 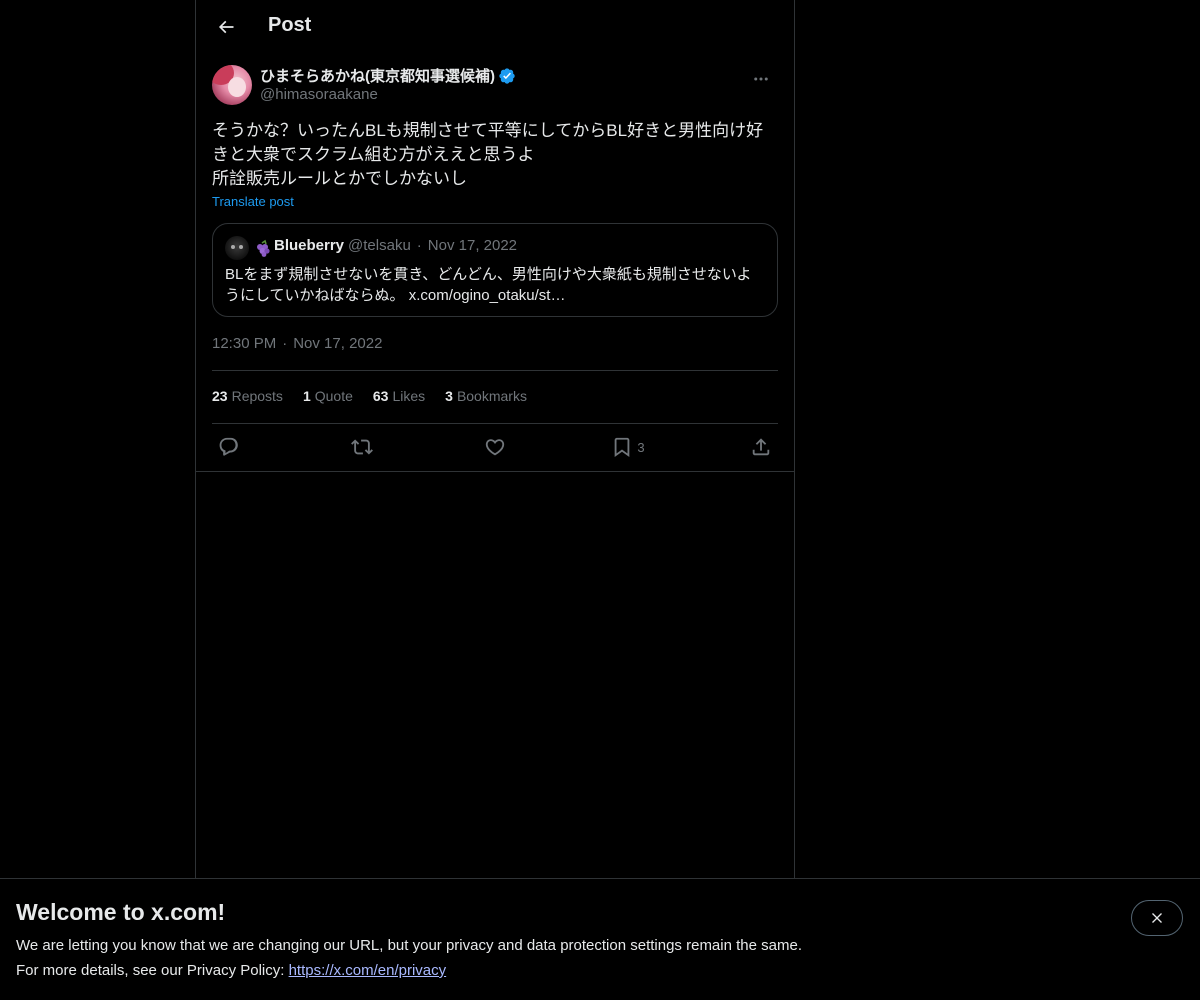 What do you see at coordinates (121, 912) in the screenshot?
I see `banner-title: Welcome to x.com!` at bounding box center [121, 912].